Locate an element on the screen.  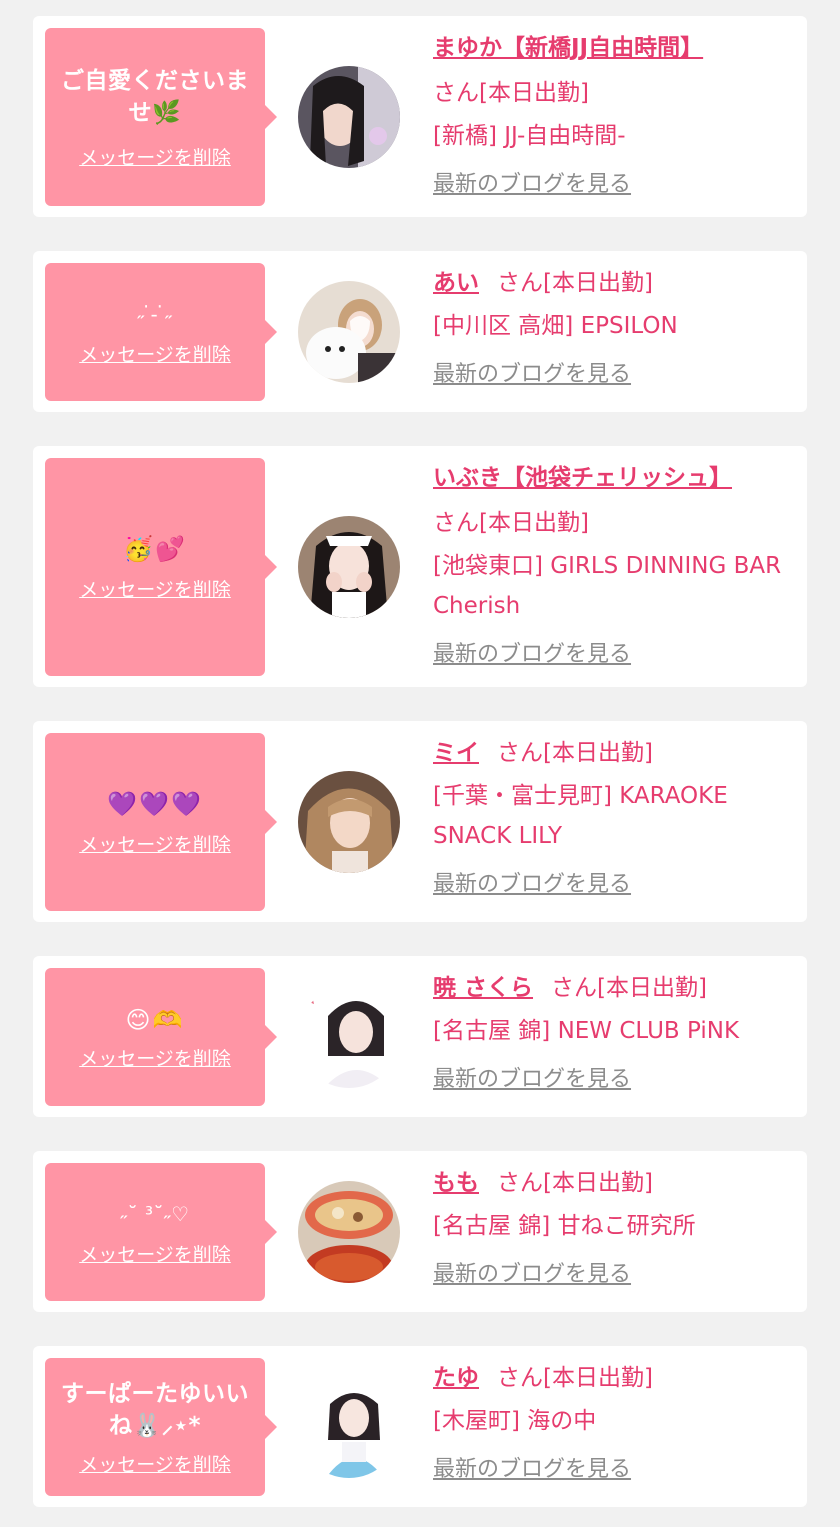
cast-info: たゆ さん[本日出勤] [木屋町] 海の中 最新のブログを見る is located at coordinates (617, 1424).